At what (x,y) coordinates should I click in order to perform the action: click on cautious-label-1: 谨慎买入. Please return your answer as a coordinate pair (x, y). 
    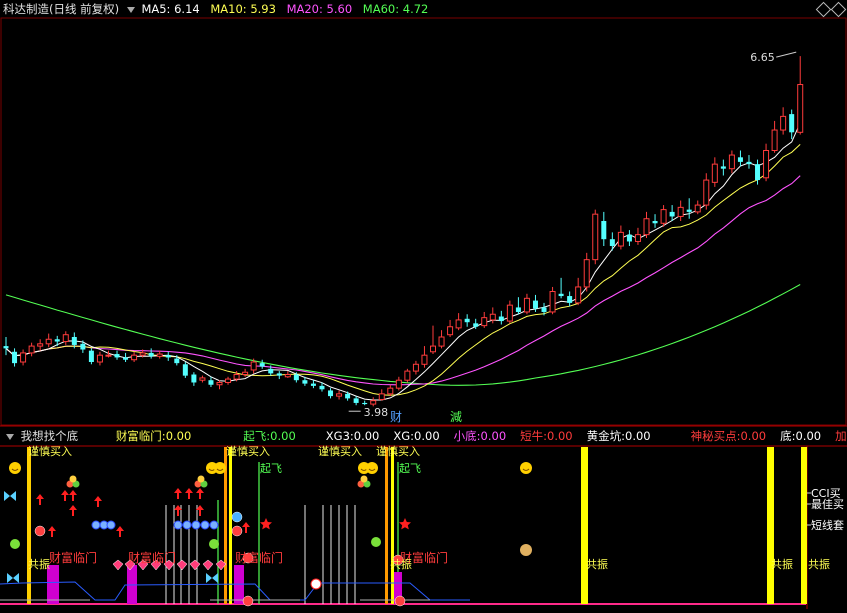
    Looking at the image, I should click on (50, 451).